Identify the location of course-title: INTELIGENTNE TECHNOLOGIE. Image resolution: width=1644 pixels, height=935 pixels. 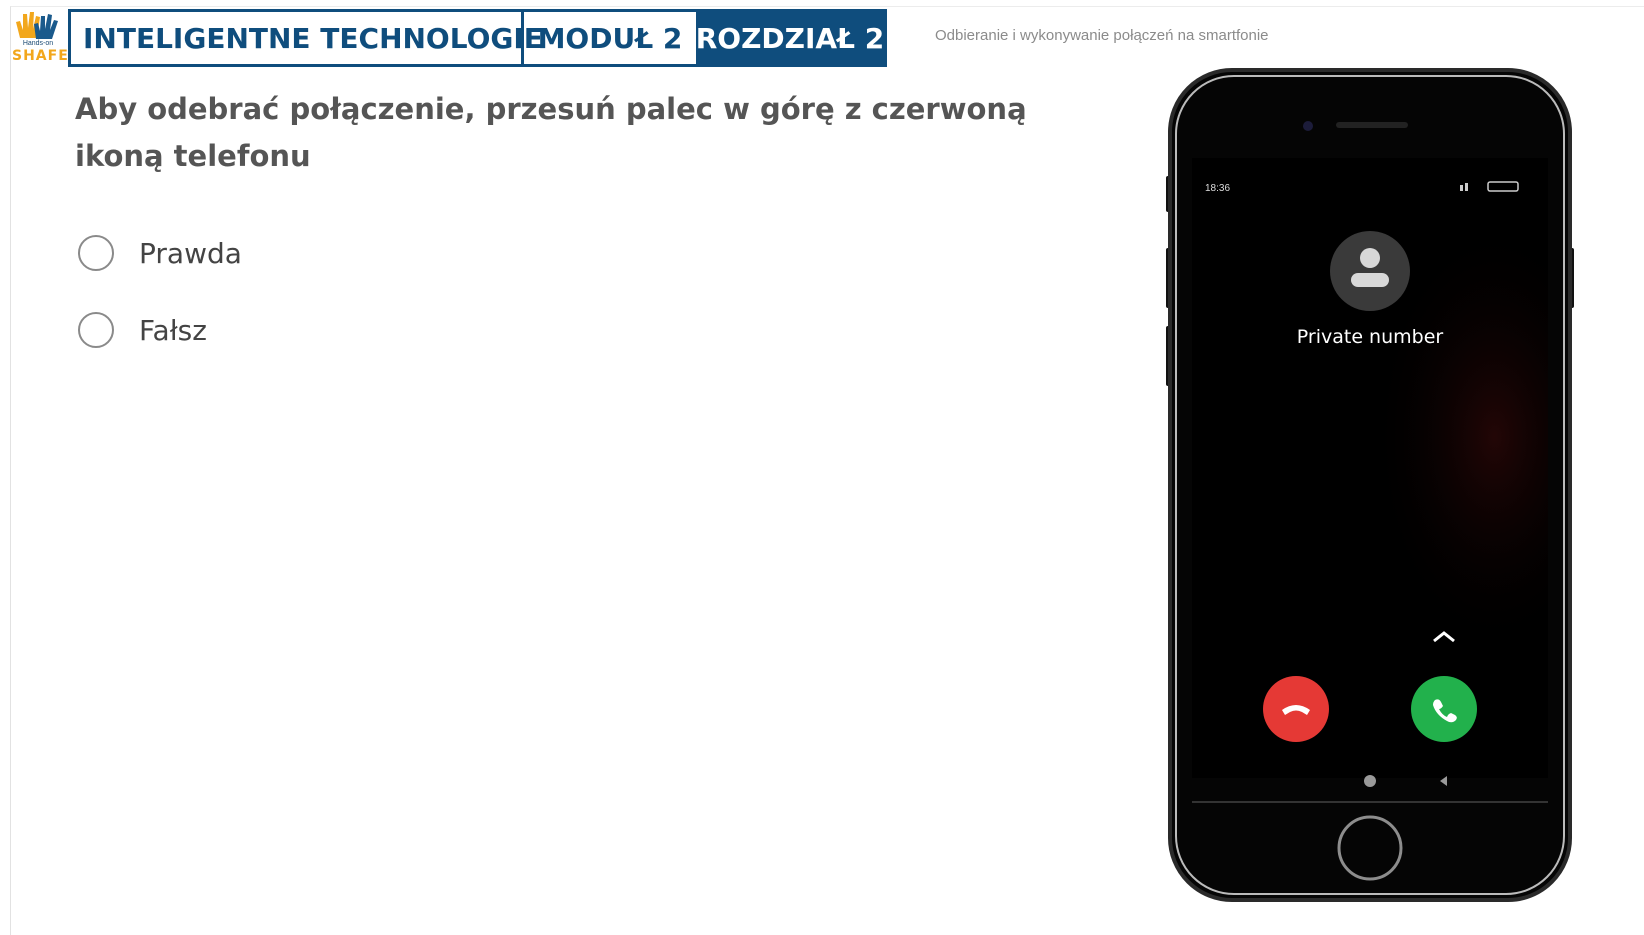
(307, 38).